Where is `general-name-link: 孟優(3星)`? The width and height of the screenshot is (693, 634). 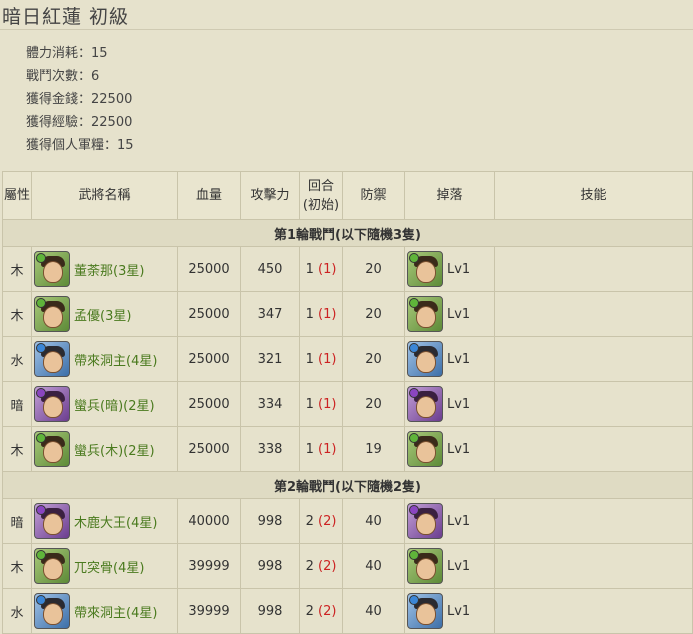 general-name-link: 孟優(3星) is located at coordinates (102, 316).